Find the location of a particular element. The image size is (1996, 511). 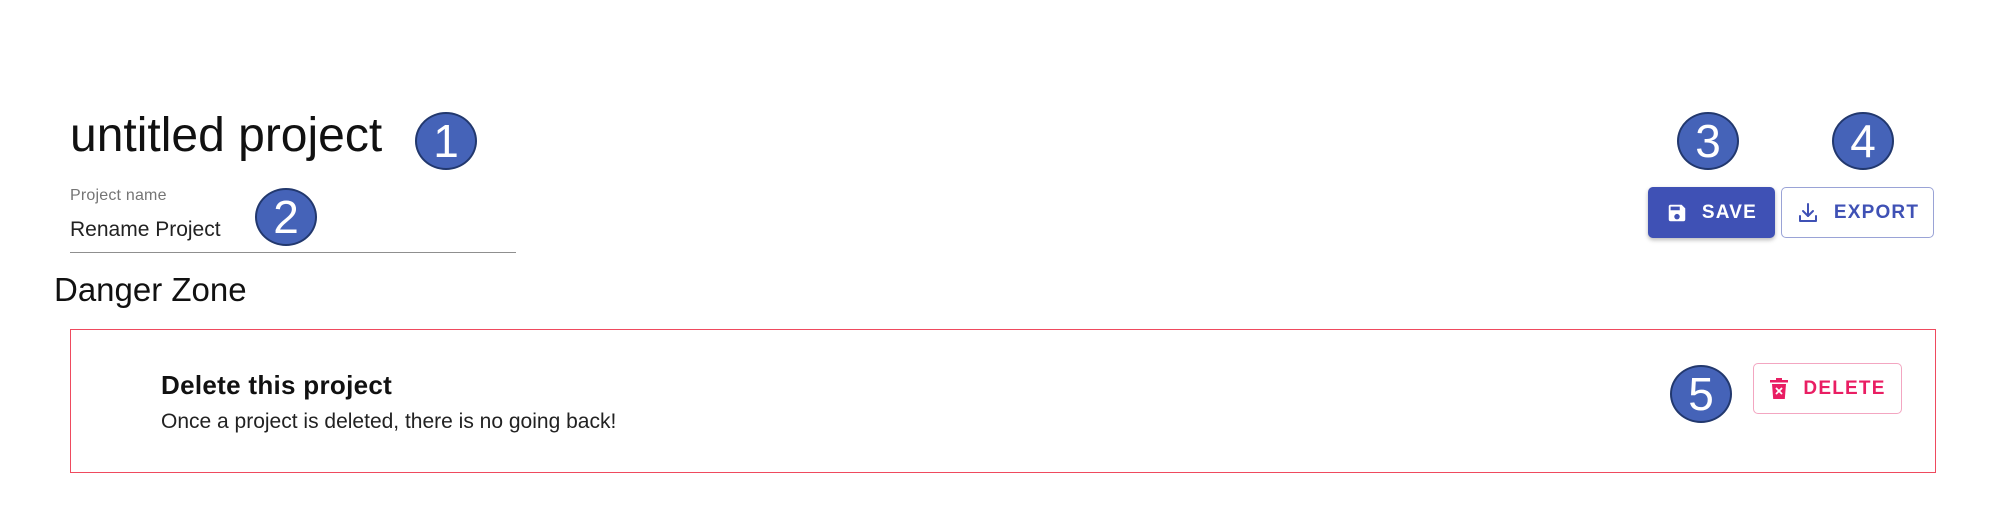

annotation-marker-3: 3 is located at coordinates (1708, 141).